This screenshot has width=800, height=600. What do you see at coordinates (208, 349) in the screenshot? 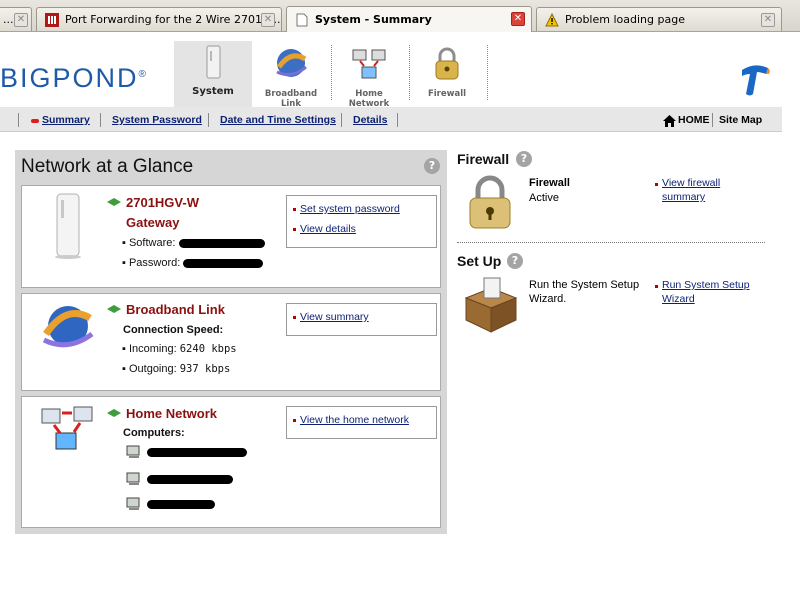
I see `incoming-speed: 6240 kbps` at bounding box center [208, 349].